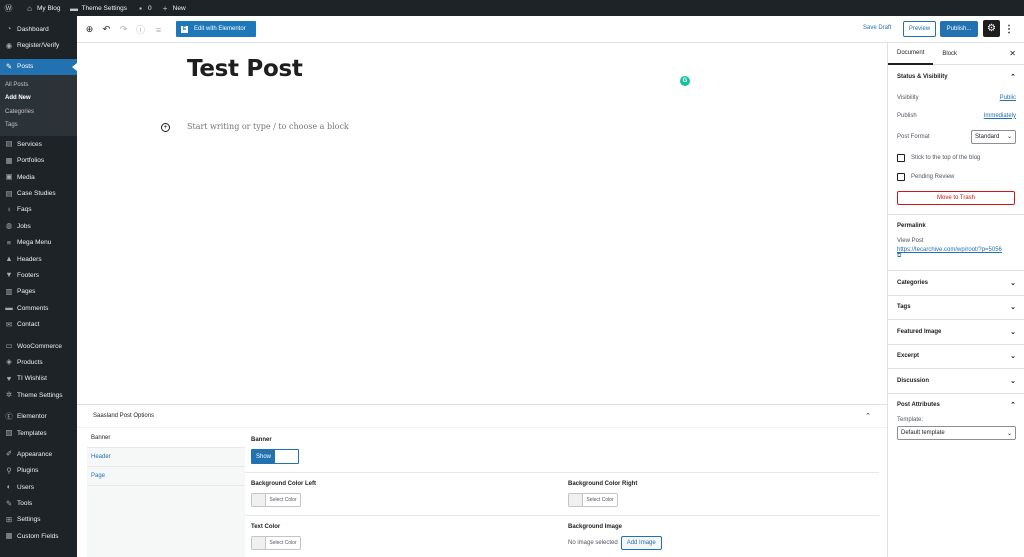  What do you see at coordinates (106, 29) in the screenshot?
I see `undo-button: ↶` at bounding box center [106, 29].